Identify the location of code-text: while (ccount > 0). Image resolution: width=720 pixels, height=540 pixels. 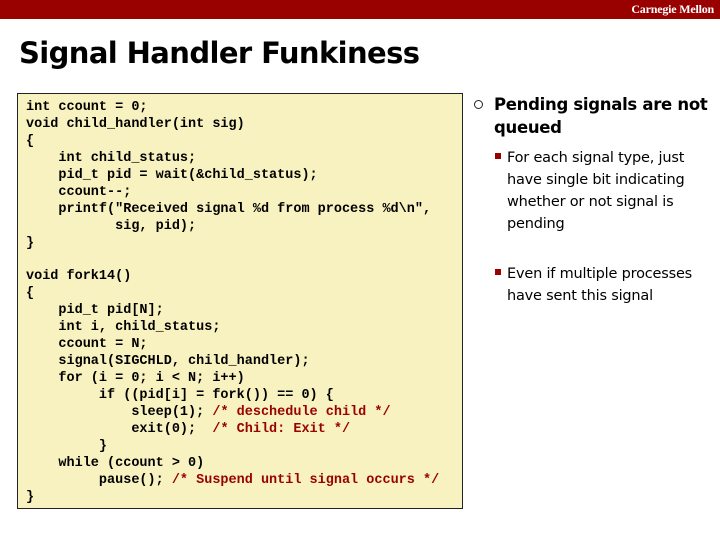
(115, 463).